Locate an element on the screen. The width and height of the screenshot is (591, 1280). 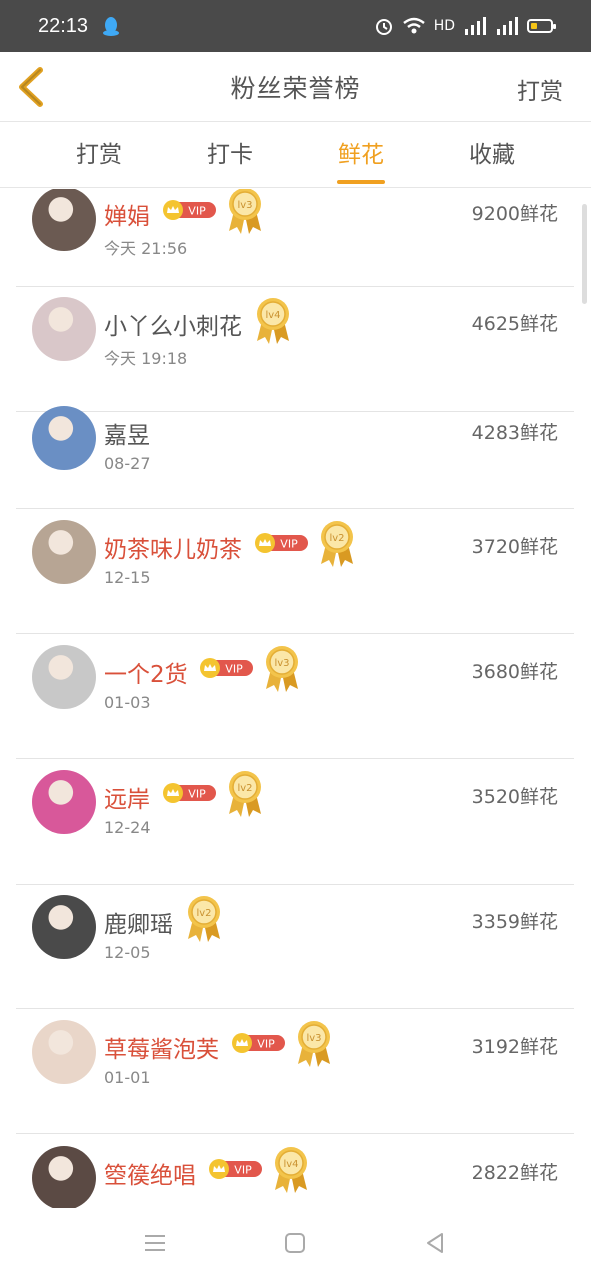
flower-amount: 4283鲜花 is located at coordinates (514, 433).